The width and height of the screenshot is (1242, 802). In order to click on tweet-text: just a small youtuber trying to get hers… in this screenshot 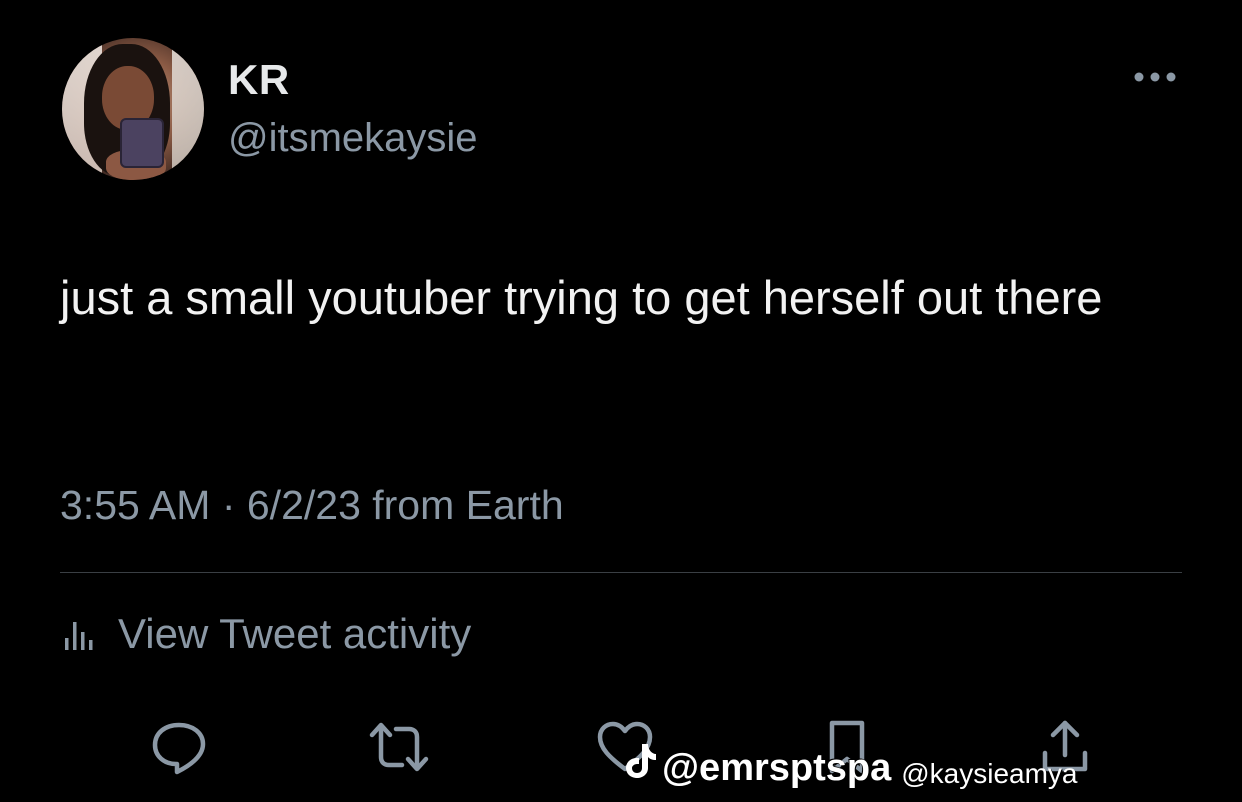, I will do `click(581, 297)`.